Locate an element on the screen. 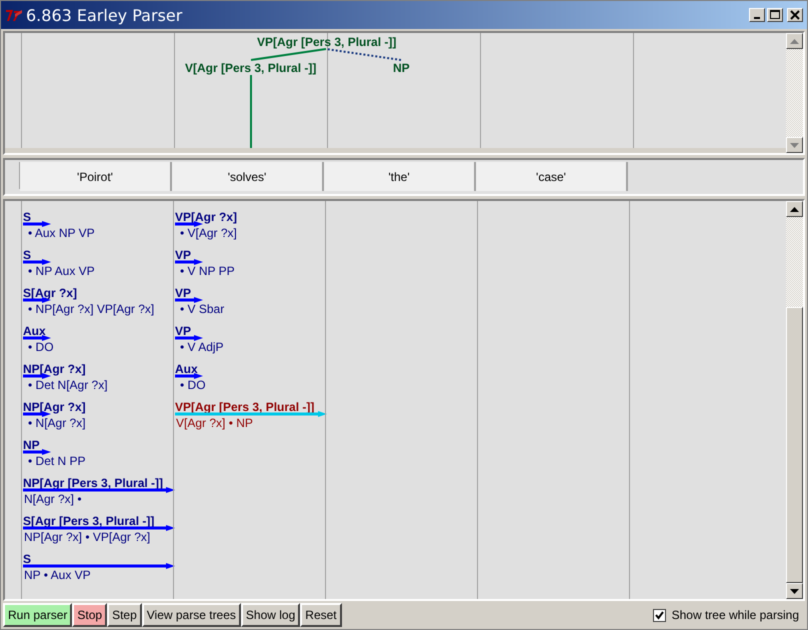 Image resolution: width=808 pixels, height=630 pixels. app-icon is located at coordinates (14, 15).